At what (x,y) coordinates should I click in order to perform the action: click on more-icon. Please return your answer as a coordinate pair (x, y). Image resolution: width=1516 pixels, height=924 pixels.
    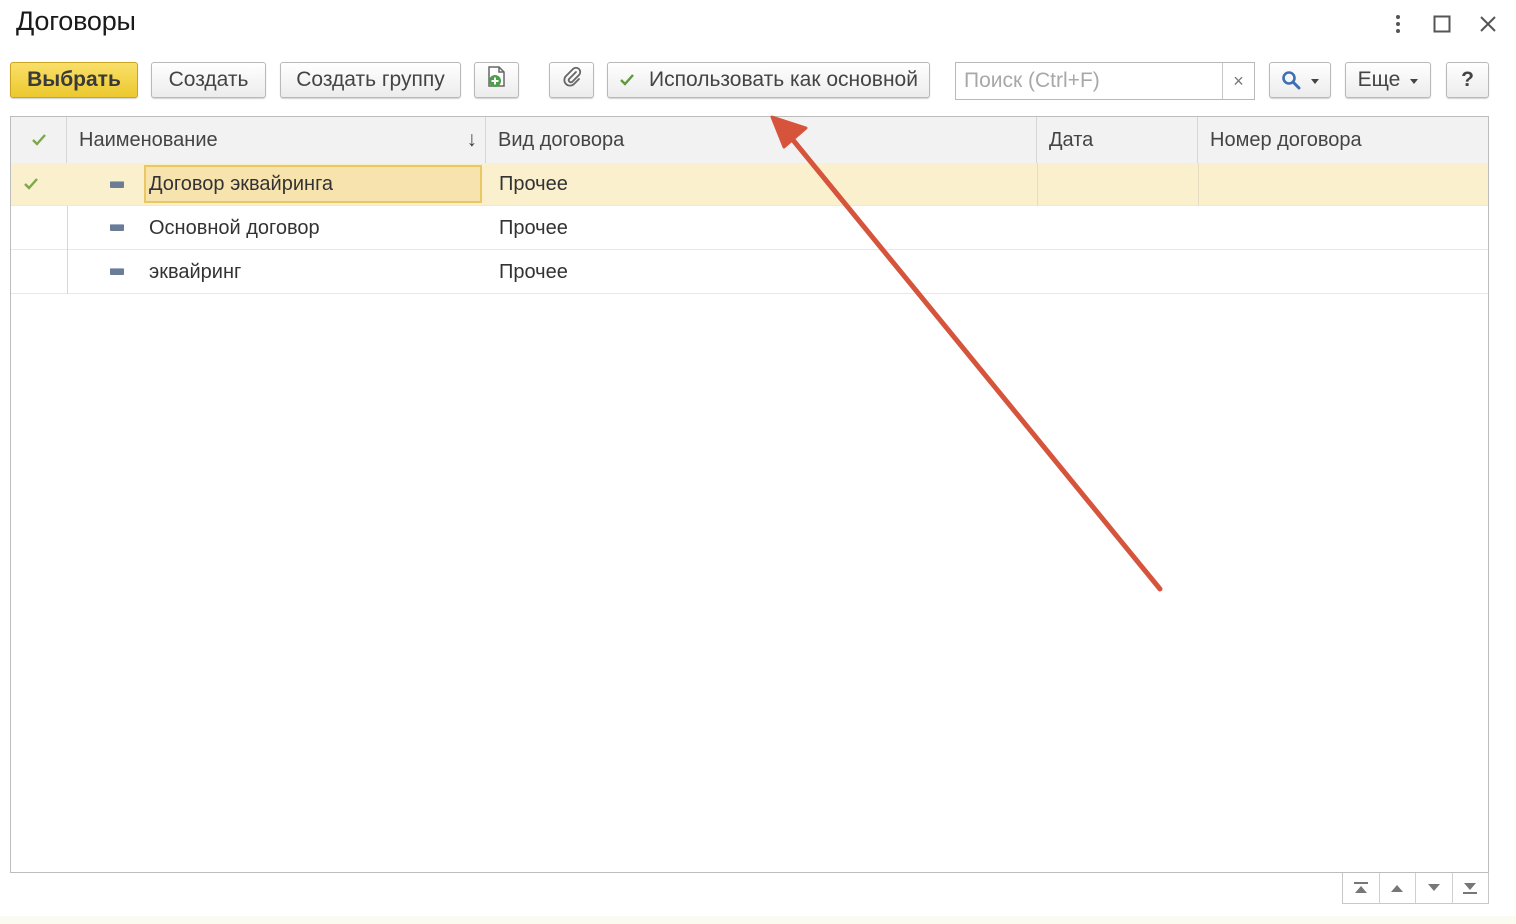
    Looking at the image, I should click on (1398, 24).